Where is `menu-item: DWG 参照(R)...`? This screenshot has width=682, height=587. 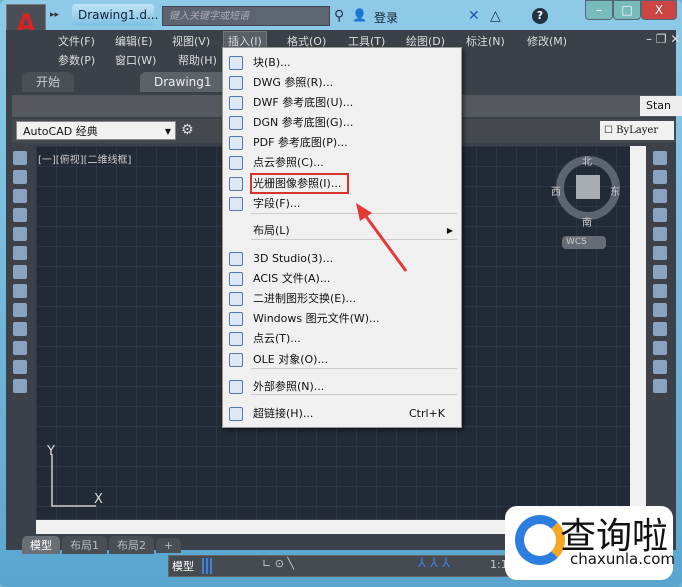
menu-item: DWG 参照(R)... is located at coordinates (342, 83).